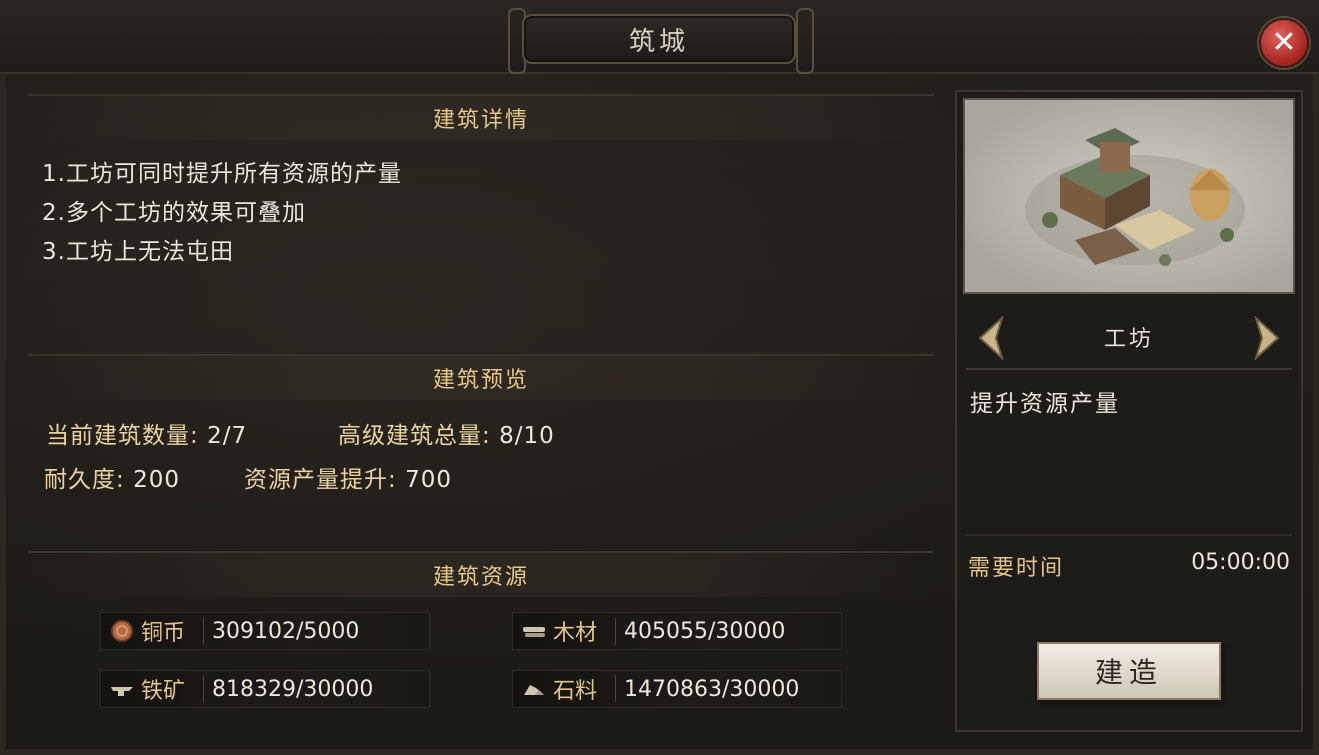 The image size is (1319, 755). Describe the element at coordinates (163, 633) in the screenshot. I see `coin-name: 铜币` at that location.